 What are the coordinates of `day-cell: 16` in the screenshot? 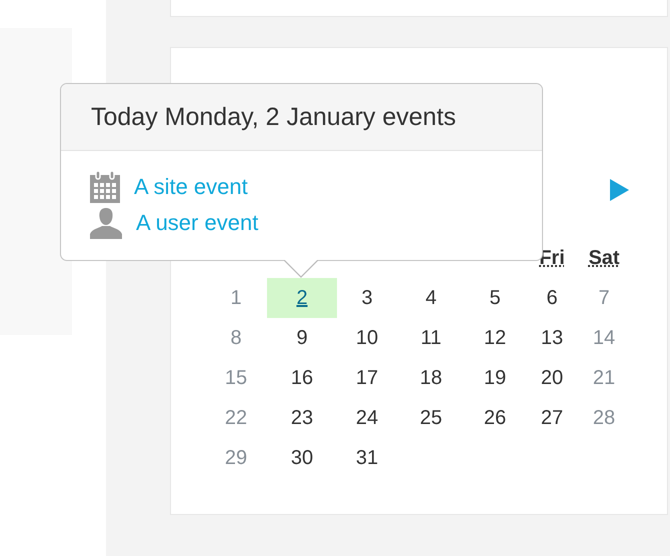 It's located at (302, 378).